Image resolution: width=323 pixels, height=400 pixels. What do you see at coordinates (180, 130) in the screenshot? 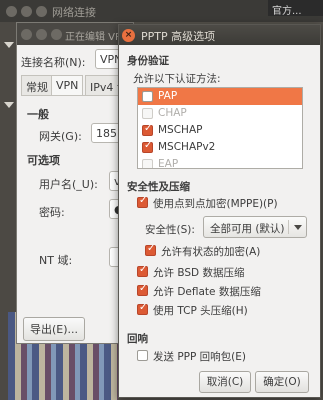
I see `auth-method-label: MSCHAP` at bounding box center [180, 130].